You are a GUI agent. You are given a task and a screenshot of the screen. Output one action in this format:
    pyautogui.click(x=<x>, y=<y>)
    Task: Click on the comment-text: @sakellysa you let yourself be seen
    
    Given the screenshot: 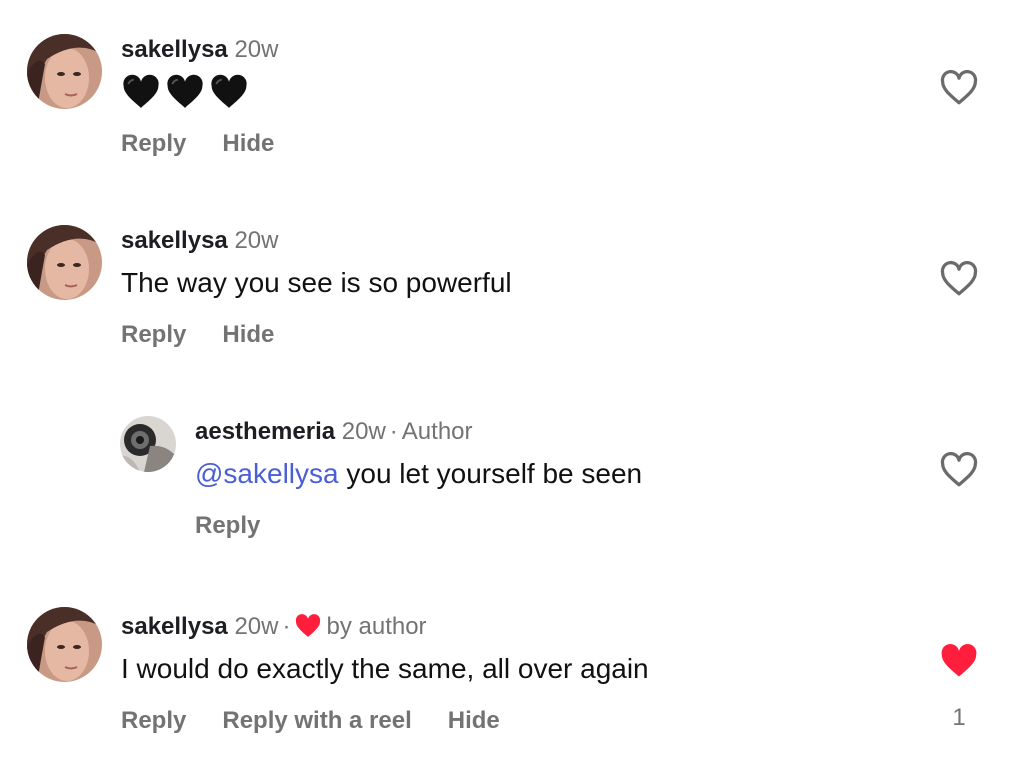 What is the action you would take?
    pyautogui.click(x=418, y=474)
    